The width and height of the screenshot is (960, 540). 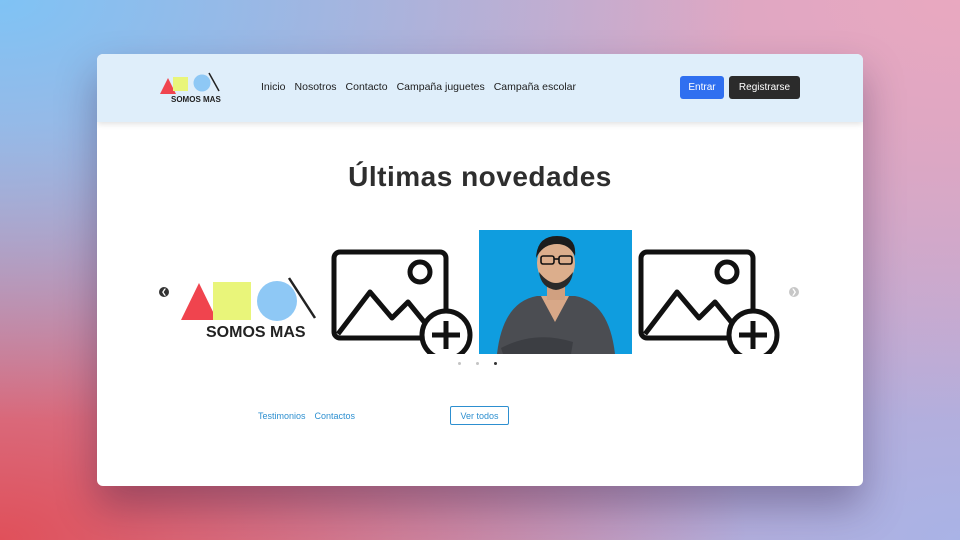 What do you see at coordinates (214, 82) in the screenshot?
I see `logo-slash` at bounding box center [214, 82].